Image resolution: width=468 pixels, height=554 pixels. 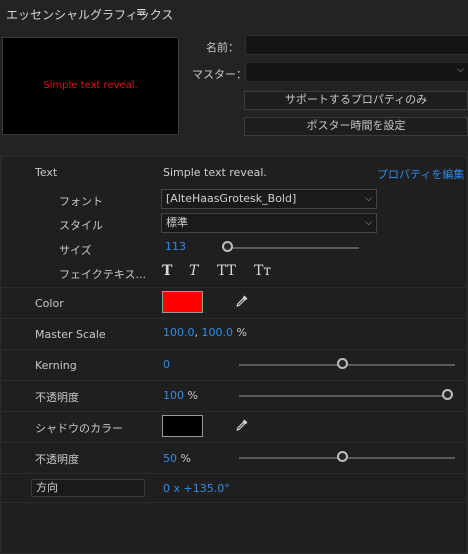 What do you see at coordinates (46, 172) in the screenshot?
I see `text-label: Text` at bounding box center [46, 172].